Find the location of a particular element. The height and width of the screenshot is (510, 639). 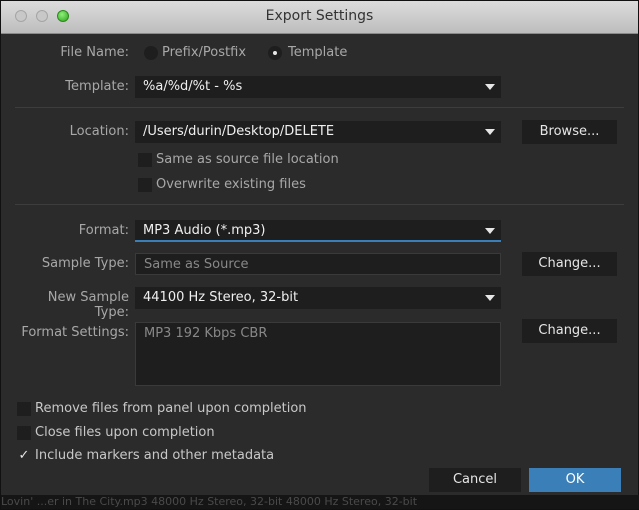

same-as-source-label: Same as source file location is located at coordinates (247, 159).